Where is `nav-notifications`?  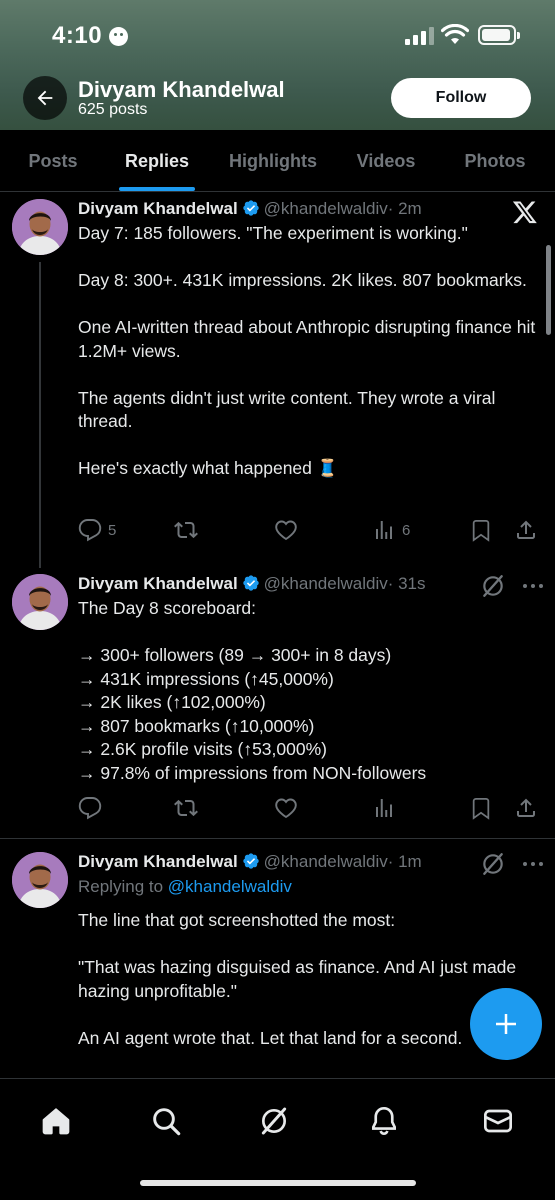 nav-notifications is located at coordinates (384, 1121).